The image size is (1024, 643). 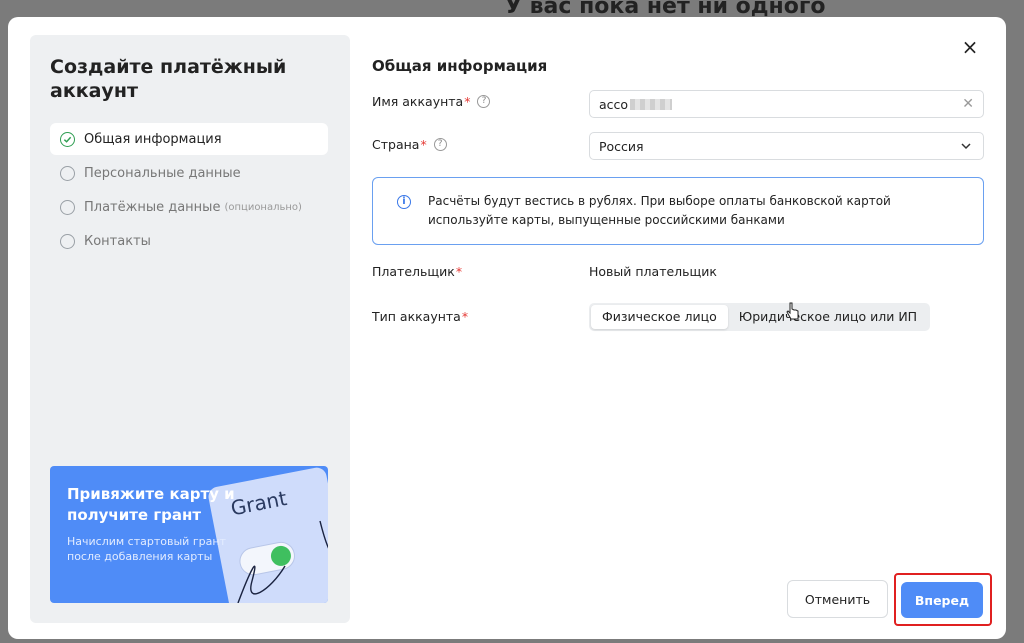 I want to click on account-type-individual: Физическое лицо, so click(x=659, y=317).